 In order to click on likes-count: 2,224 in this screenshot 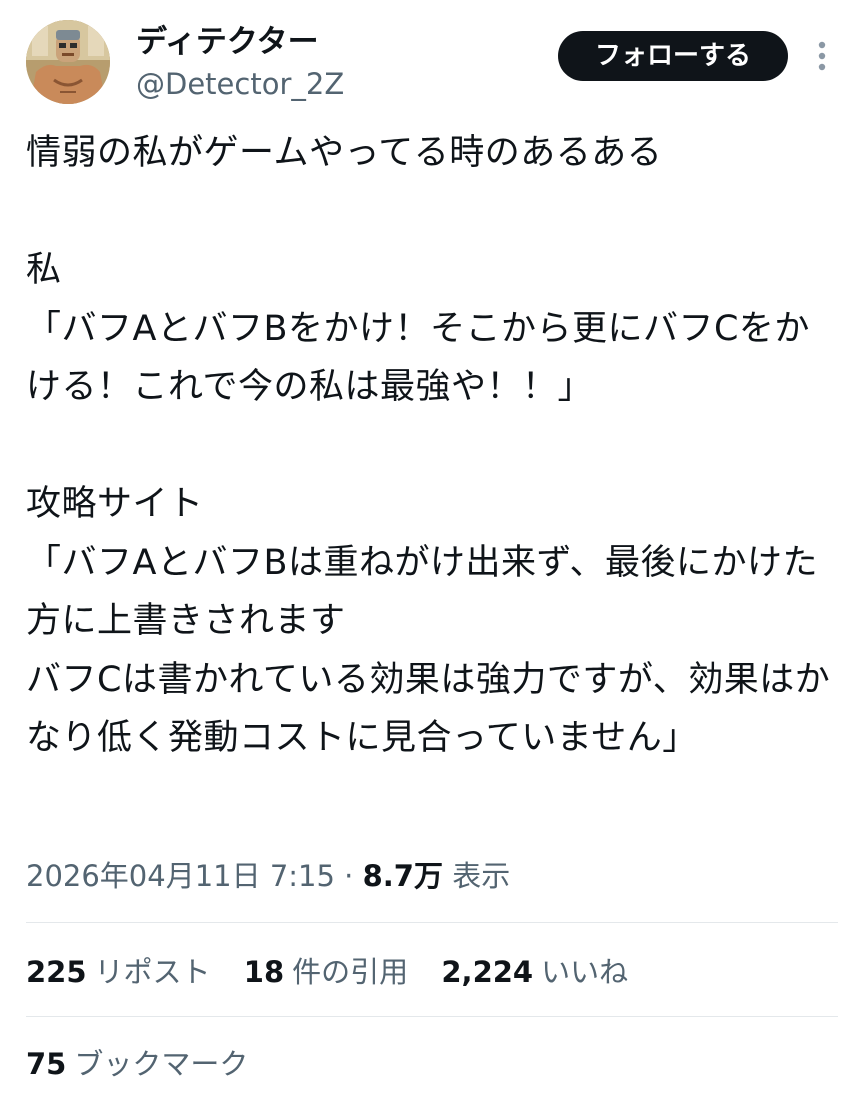, I will do `click(487, 972)`.